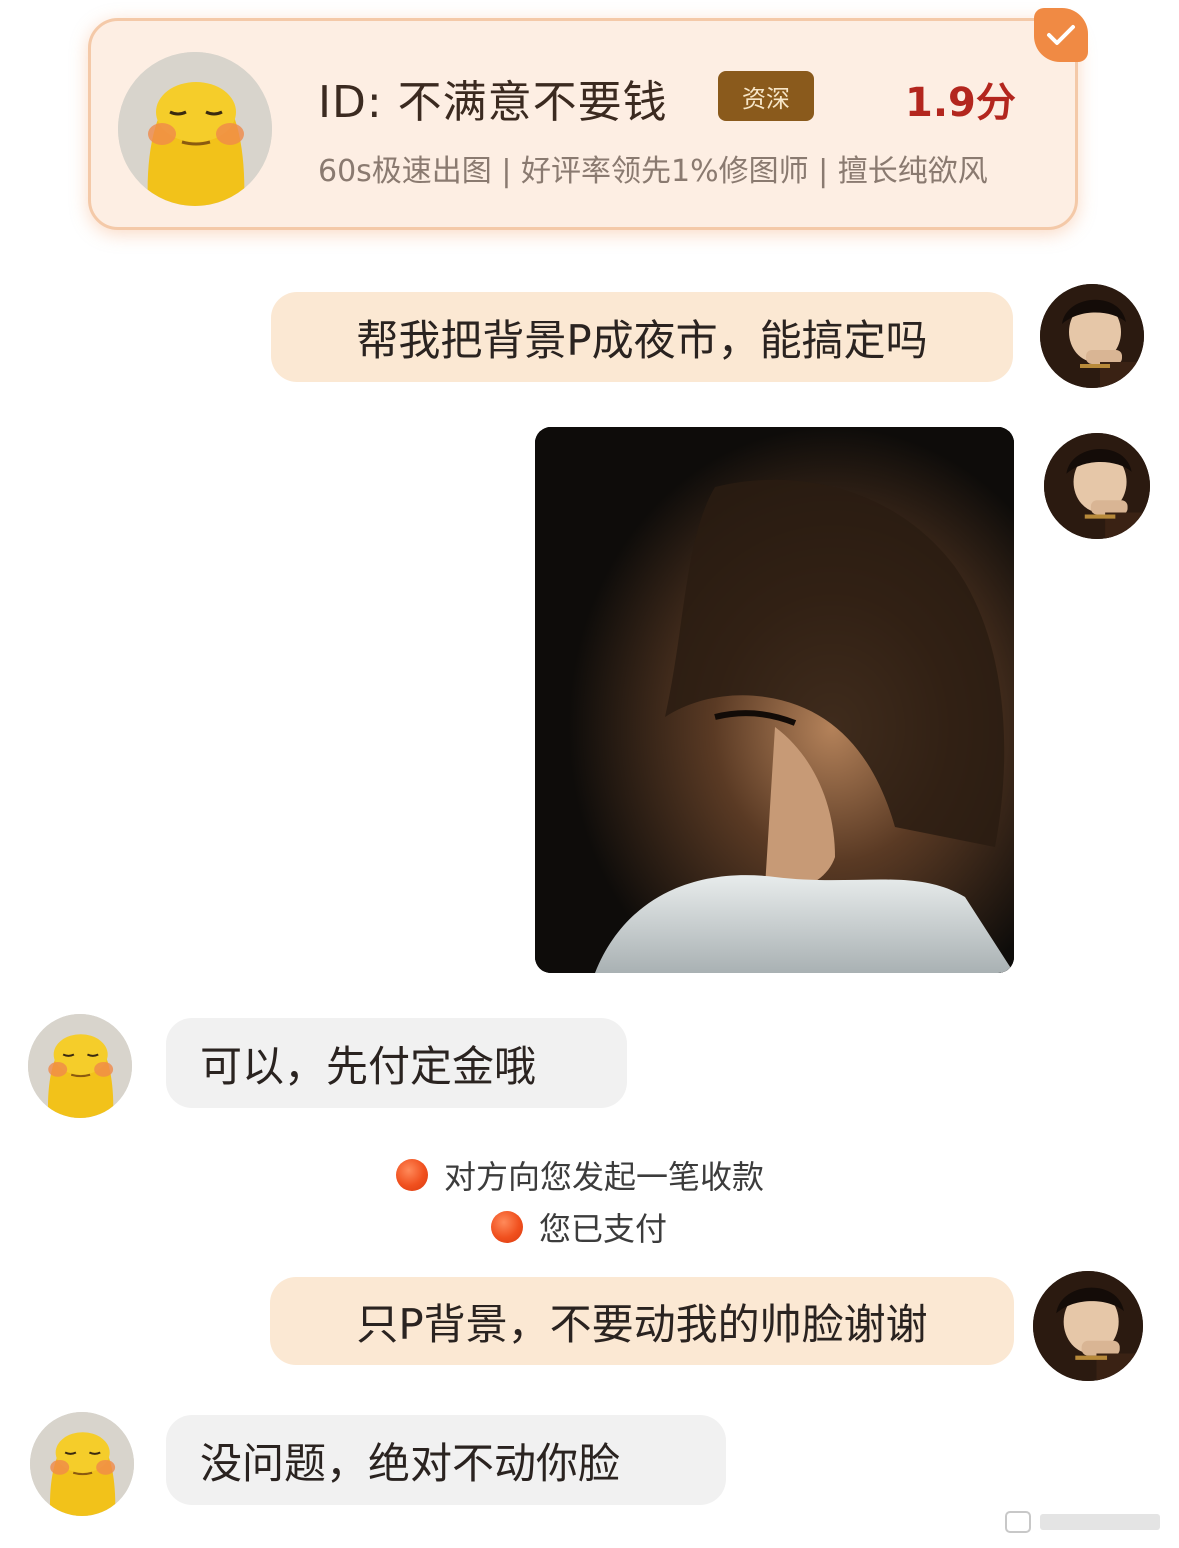 The height and width of the screenshot is (1548, 1179). I want to click on message-bubble-me: 只P背景，不要动我的帅脸谢谢, so click(642, 1321).